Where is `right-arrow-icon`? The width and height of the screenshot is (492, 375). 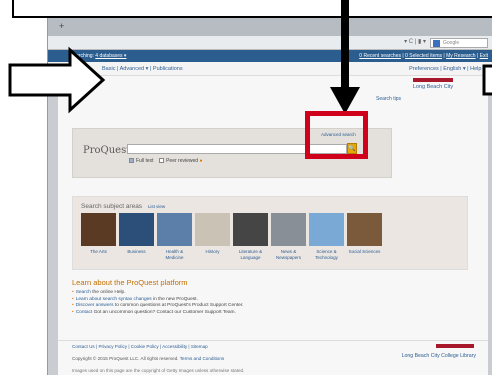 right-arrow-icon is located at coordinates (57, 80).